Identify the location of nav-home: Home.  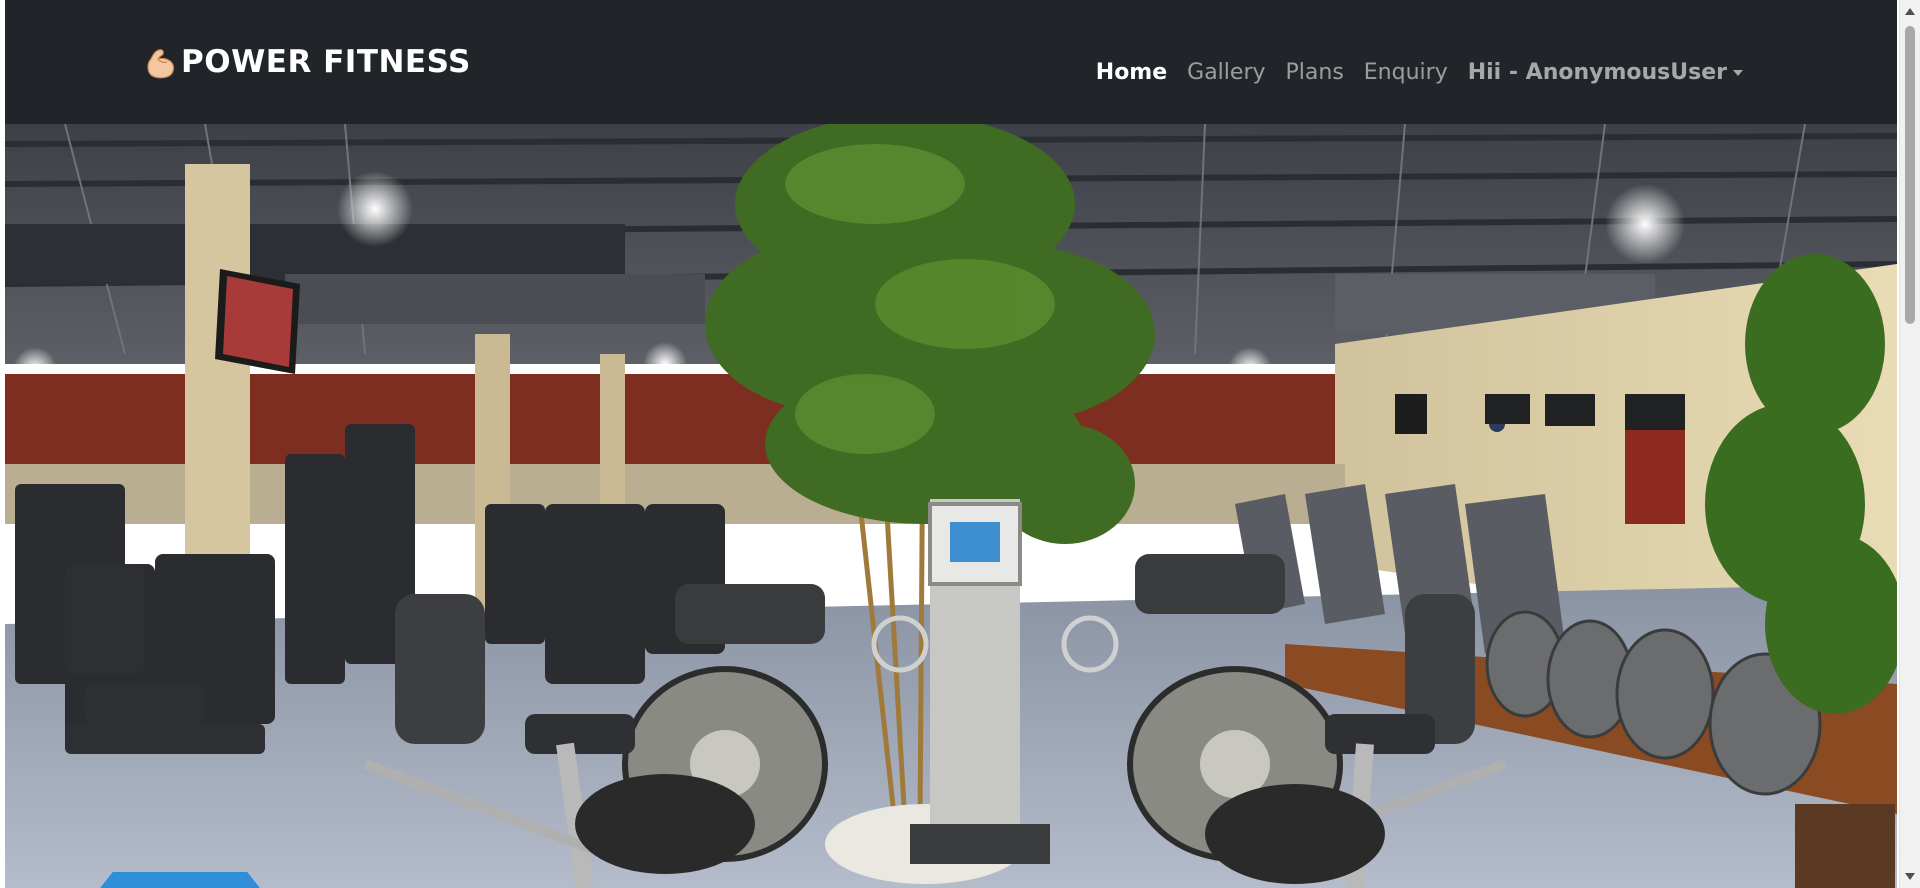
(1131, 72).